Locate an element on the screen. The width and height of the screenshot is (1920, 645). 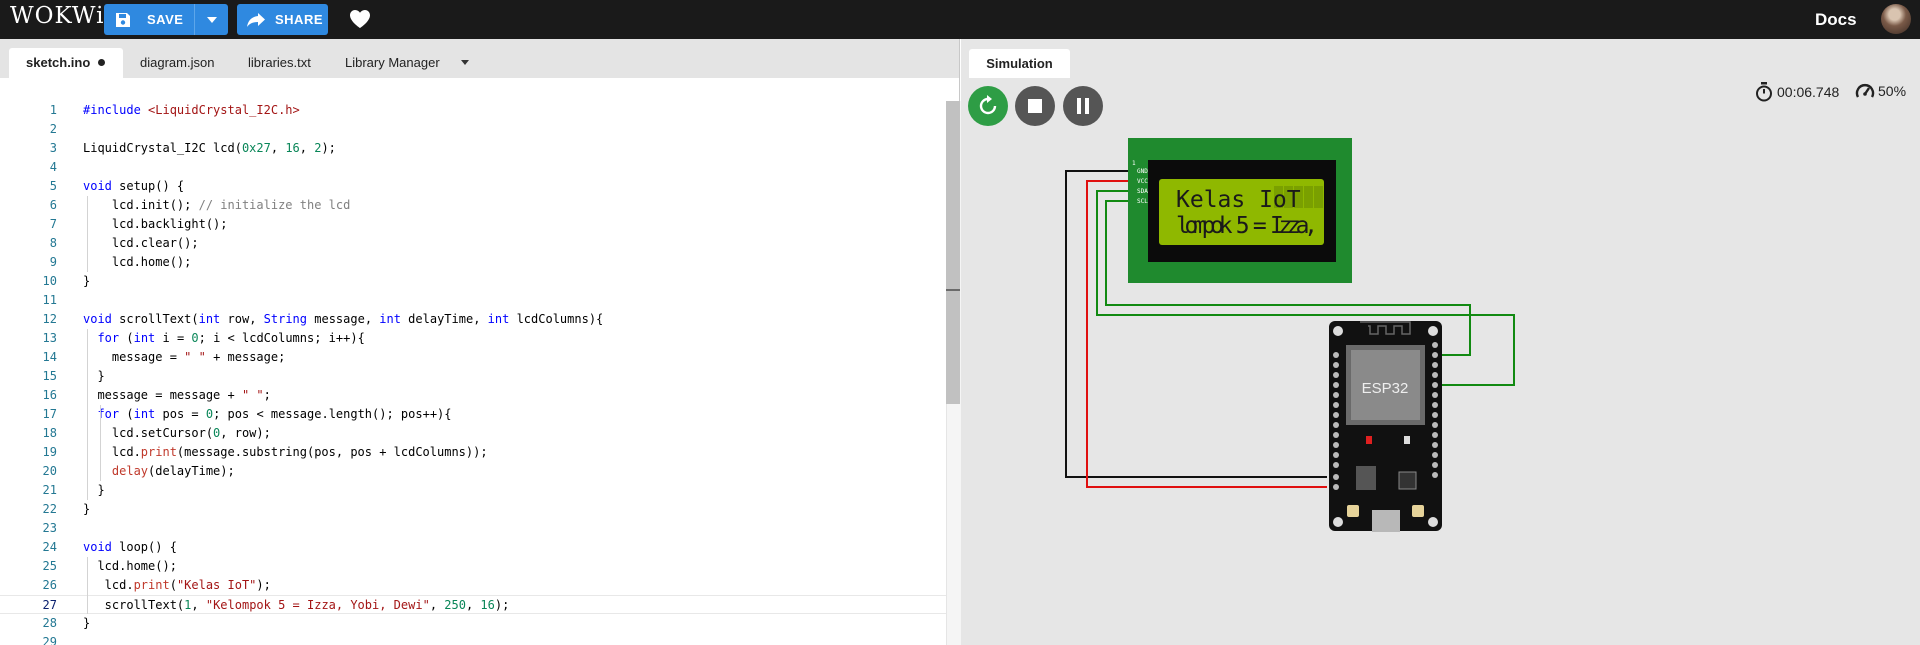
code-line: 2 is located at coordinates (475, 129).